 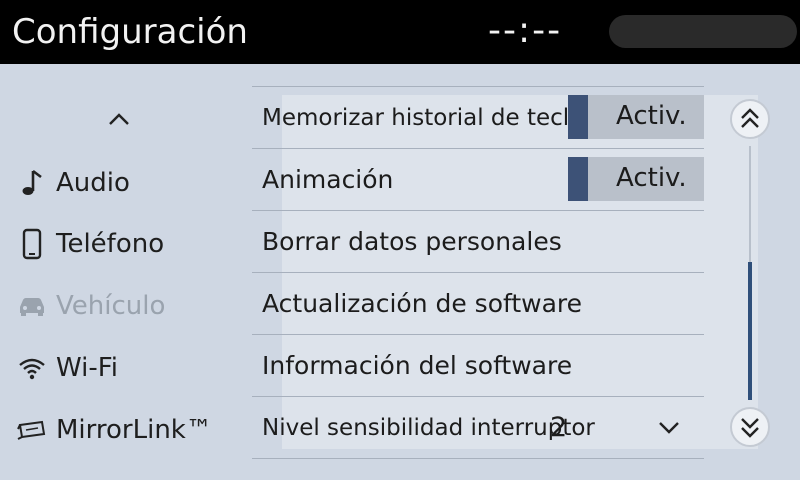 What do you see at coordinates (111, 306) in the screenshot?
I see `sidebar-item-label: Vehículo` at bounding box center [111, 306].